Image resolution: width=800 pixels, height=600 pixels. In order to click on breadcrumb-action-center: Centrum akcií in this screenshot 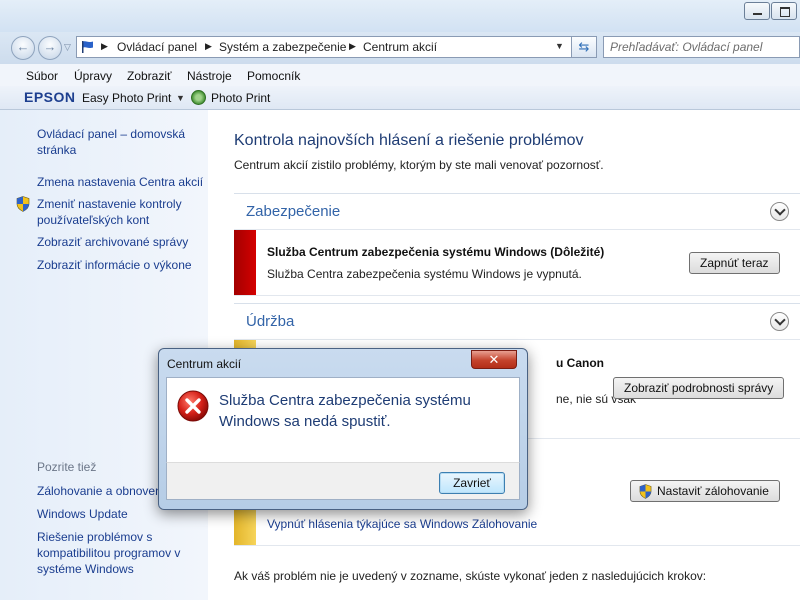, I will do `click(400, 47)`.